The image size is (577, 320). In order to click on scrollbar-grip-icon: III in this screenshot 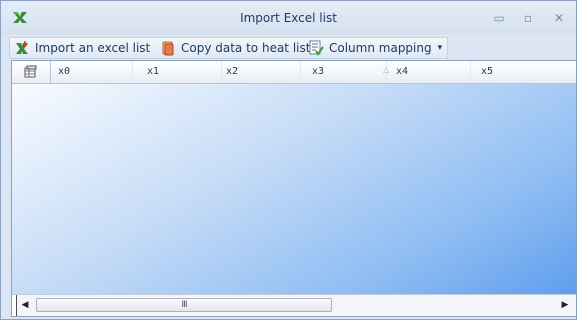, I will do `click(184, 305)`.